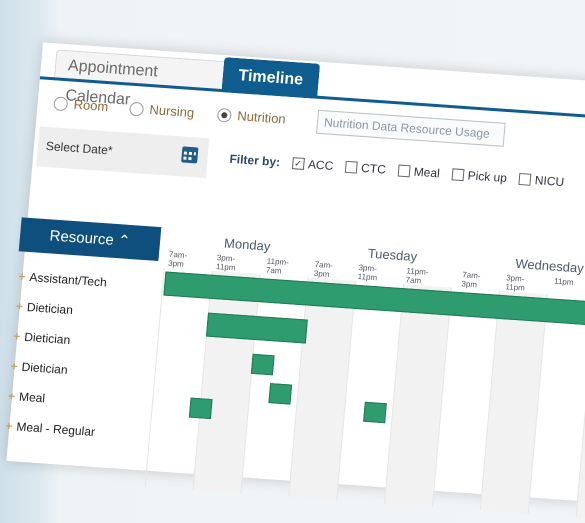 The image size is (585, 523). What do you see at coordinates (254, 160) in the screenshot?
I see `filter-by-label: Filter by:` at bounding box center [254, 160].